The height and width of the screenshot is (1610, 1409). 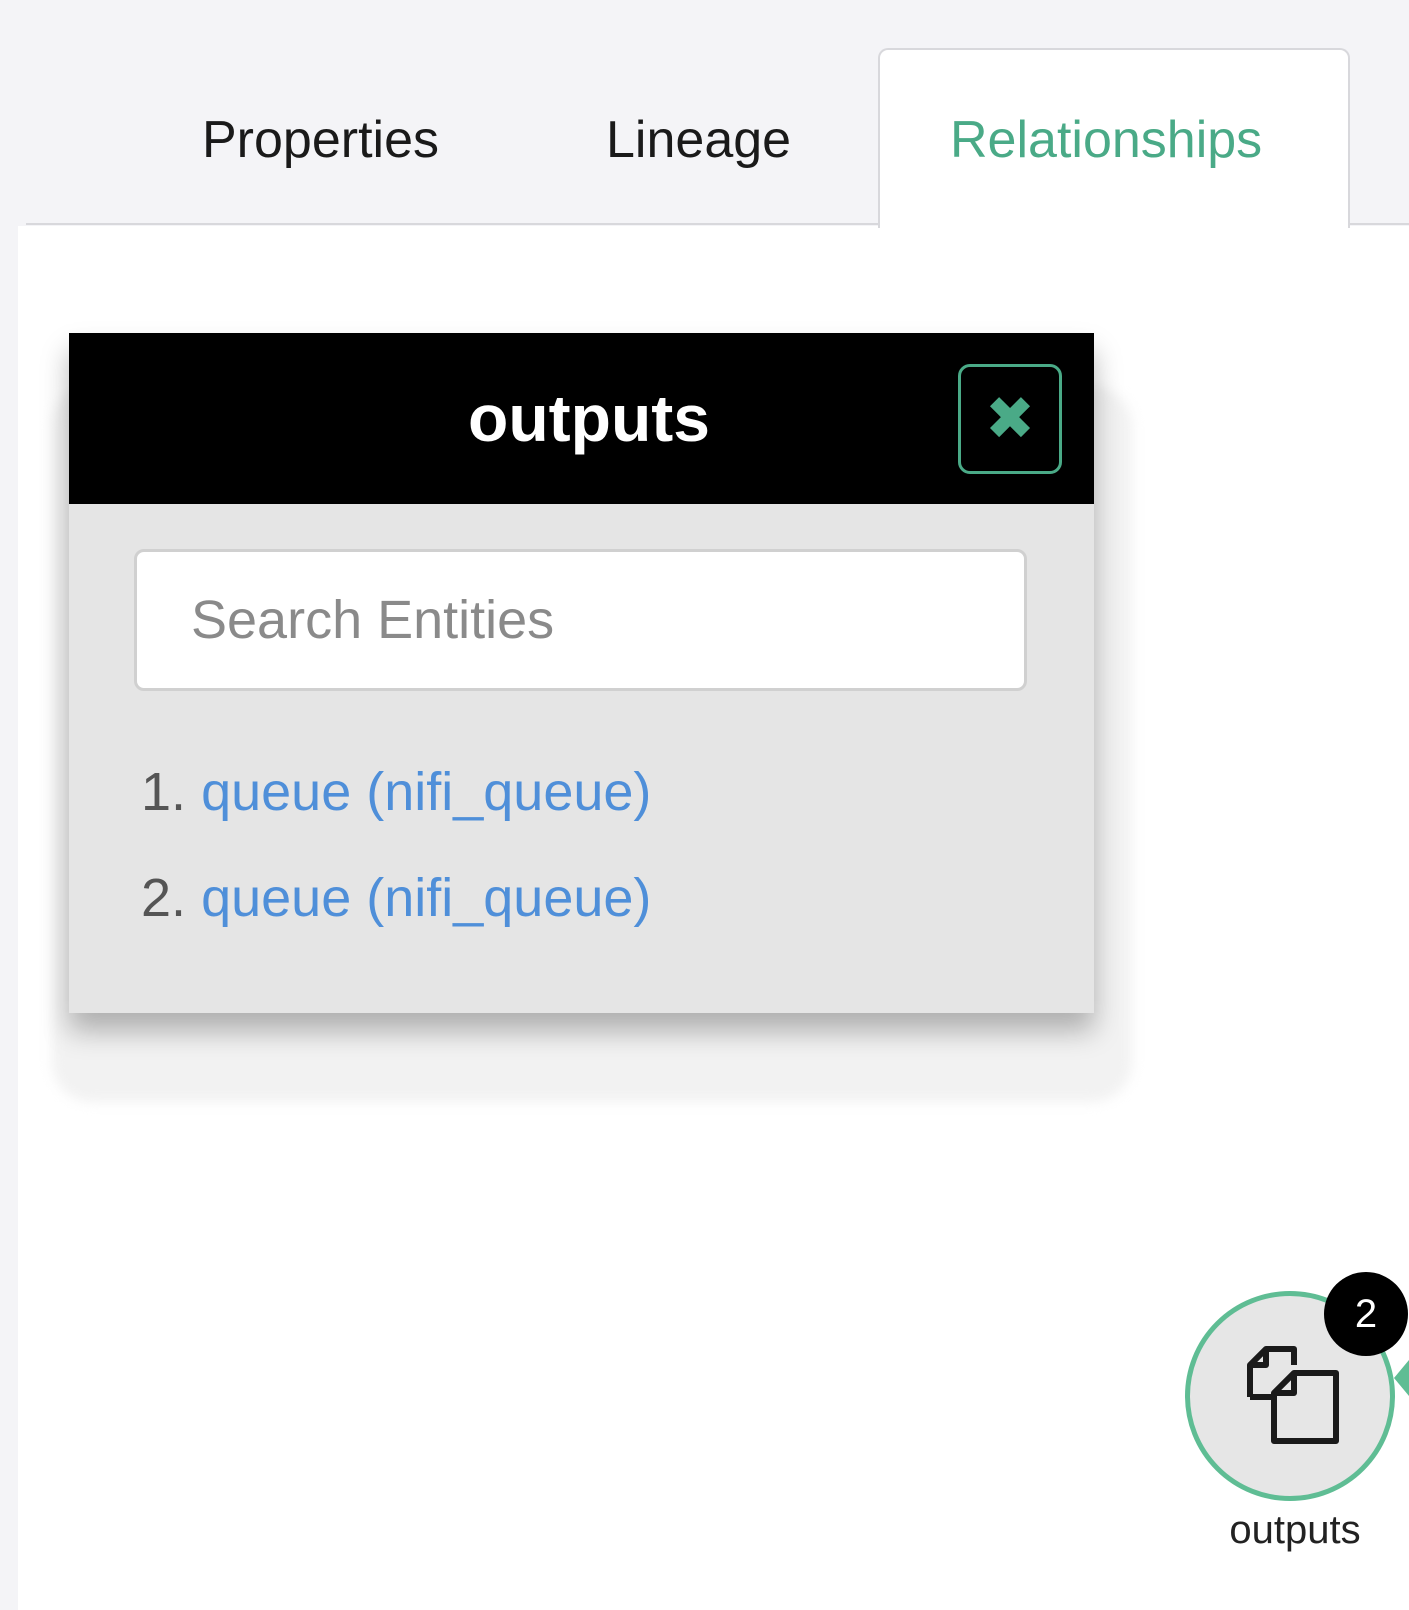 I want to click on popup-header: outputs ✖, so click(x=581, y=418).